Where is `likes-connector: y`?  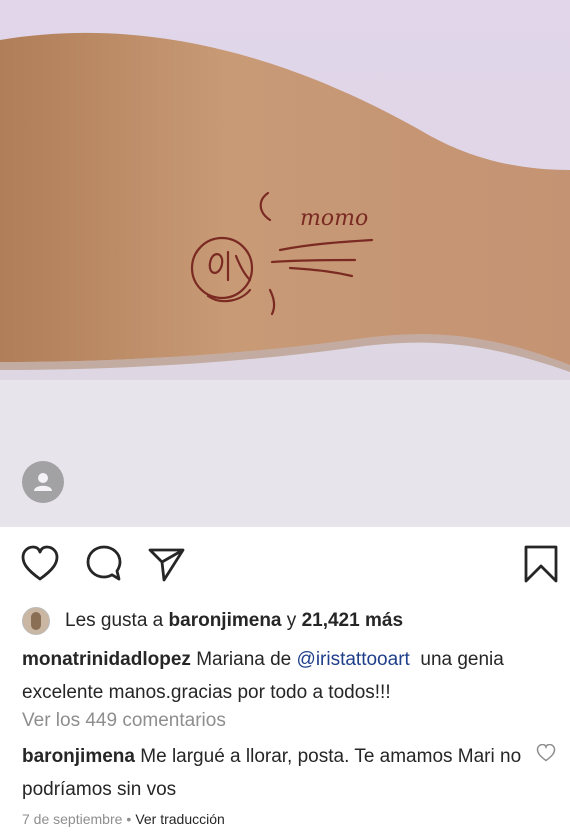 likes-connector: y is located at coordinates (291, 620).